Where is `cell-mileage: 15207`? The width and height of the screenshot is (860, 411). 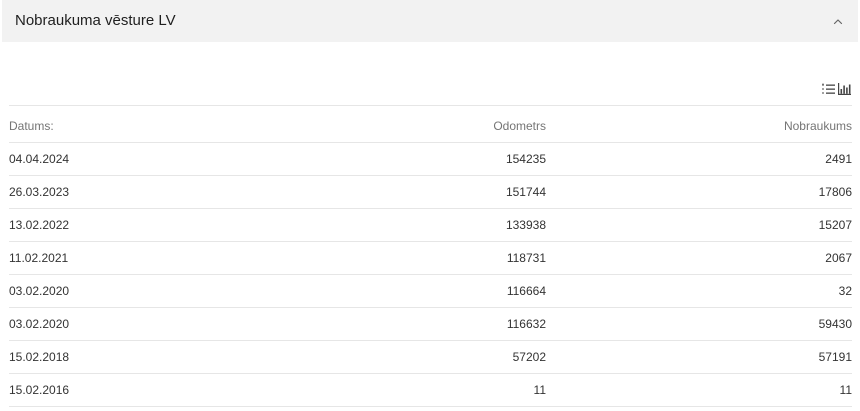
cell-mileage: 15207 is located at coordinates (835, 225).